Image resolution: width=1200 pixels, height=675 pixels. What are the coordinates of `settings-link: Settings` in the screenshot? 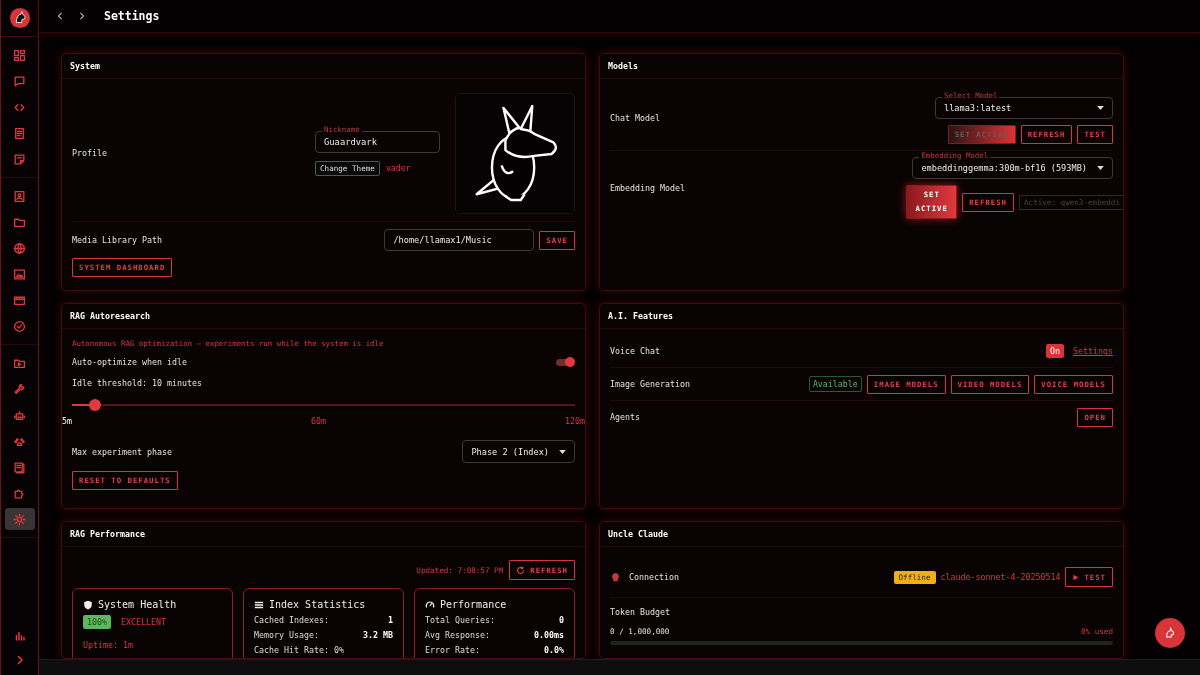 It's located at (1093, 351).